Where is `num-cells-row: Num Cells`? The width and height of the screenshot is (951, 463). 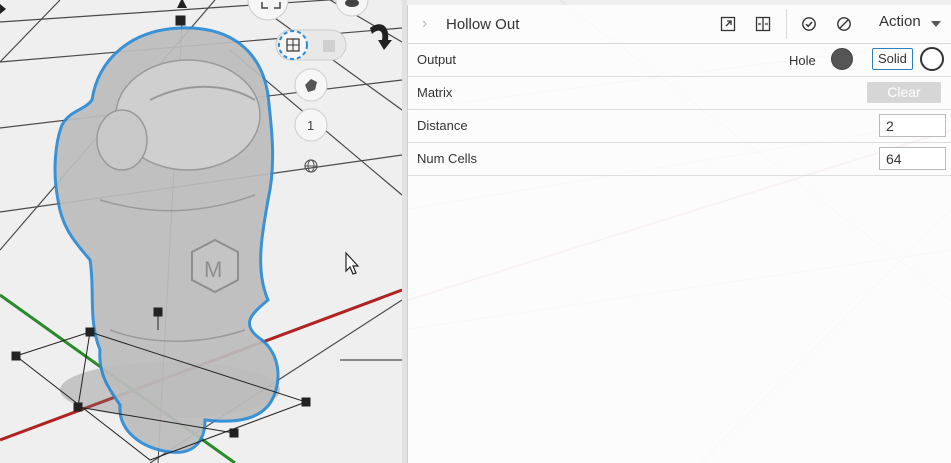 num-cells-row: Num Cells is located at coordinates (679, 159).